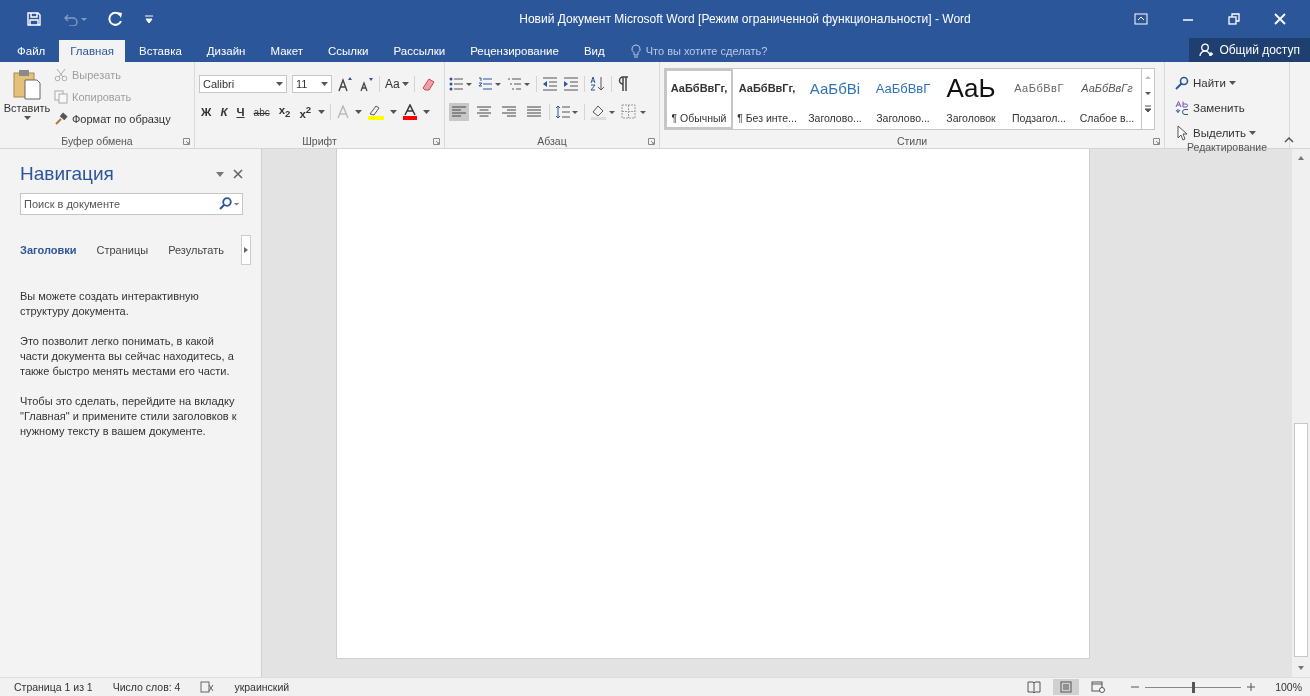  Describe the element at coordinates (1301, 540) in the screenshot. I see `scrollbar-thumb` at that location.